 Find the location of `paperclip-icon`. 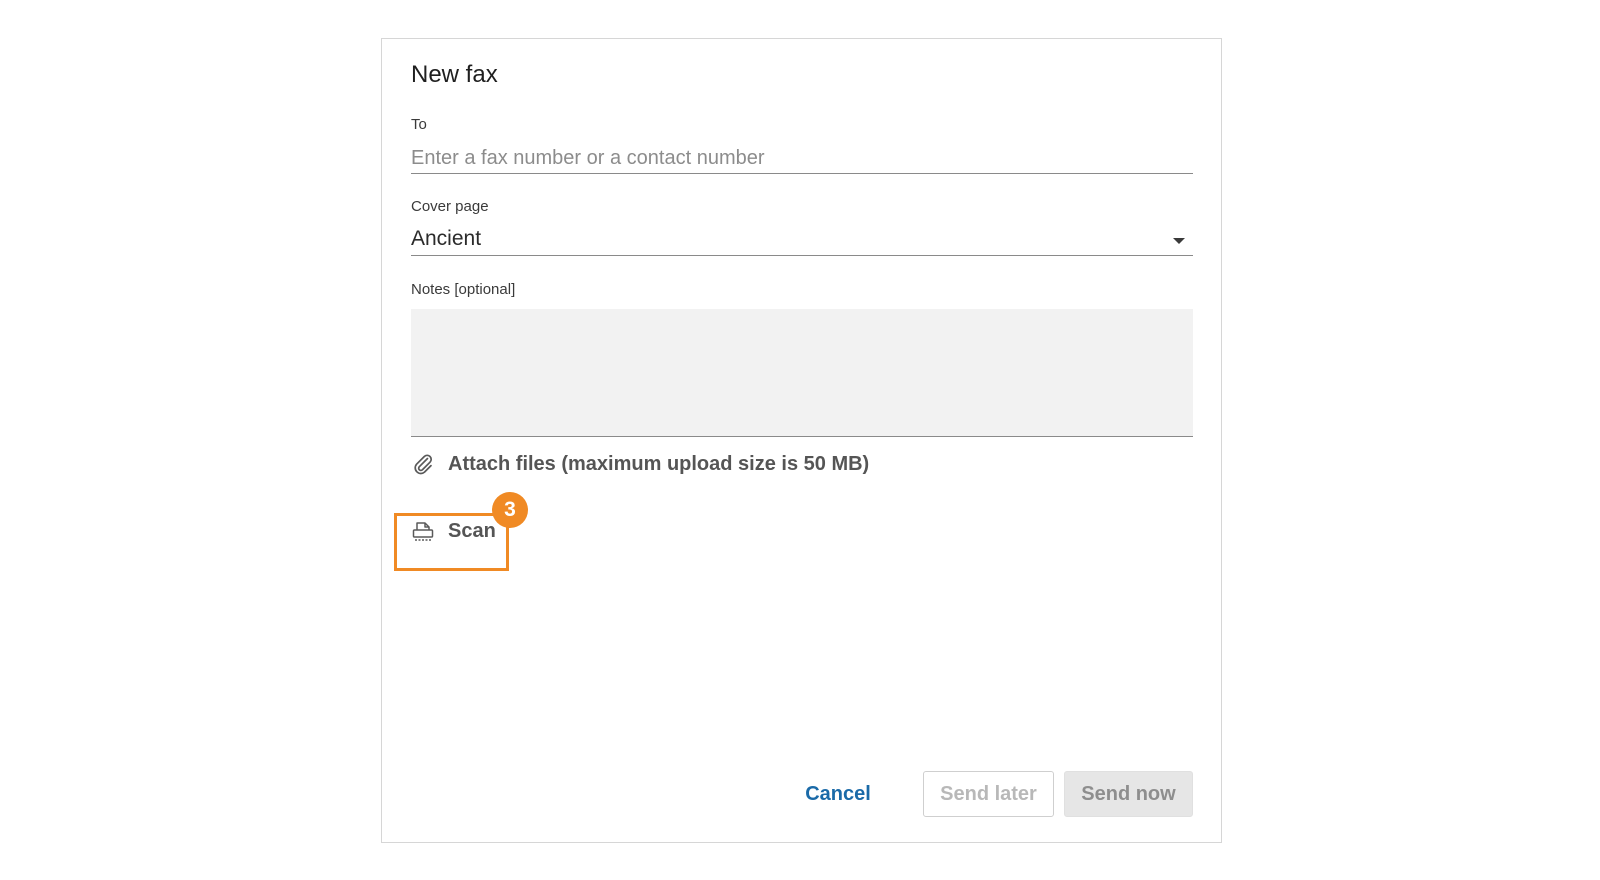

paperclip-icon is located at coordinates (423, 464).